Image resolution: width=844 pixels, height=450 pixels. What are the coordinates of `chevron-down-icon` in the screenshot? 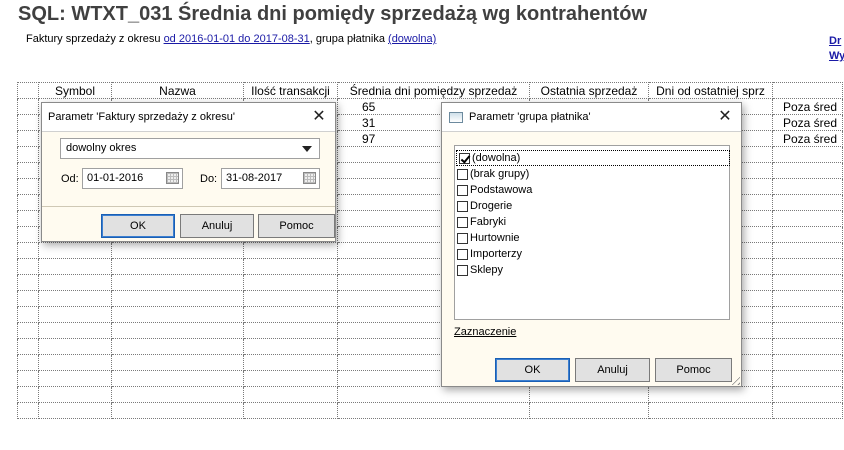 It's located at (307, 149).